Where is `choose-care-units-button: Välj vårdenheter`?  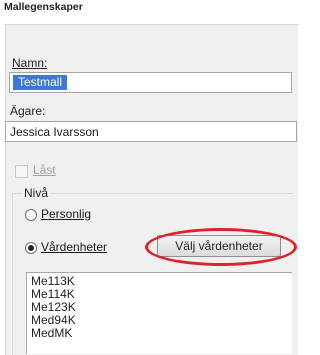
choose-care-units-button: Välj vårdenheter is located at coordinates (219, 246).